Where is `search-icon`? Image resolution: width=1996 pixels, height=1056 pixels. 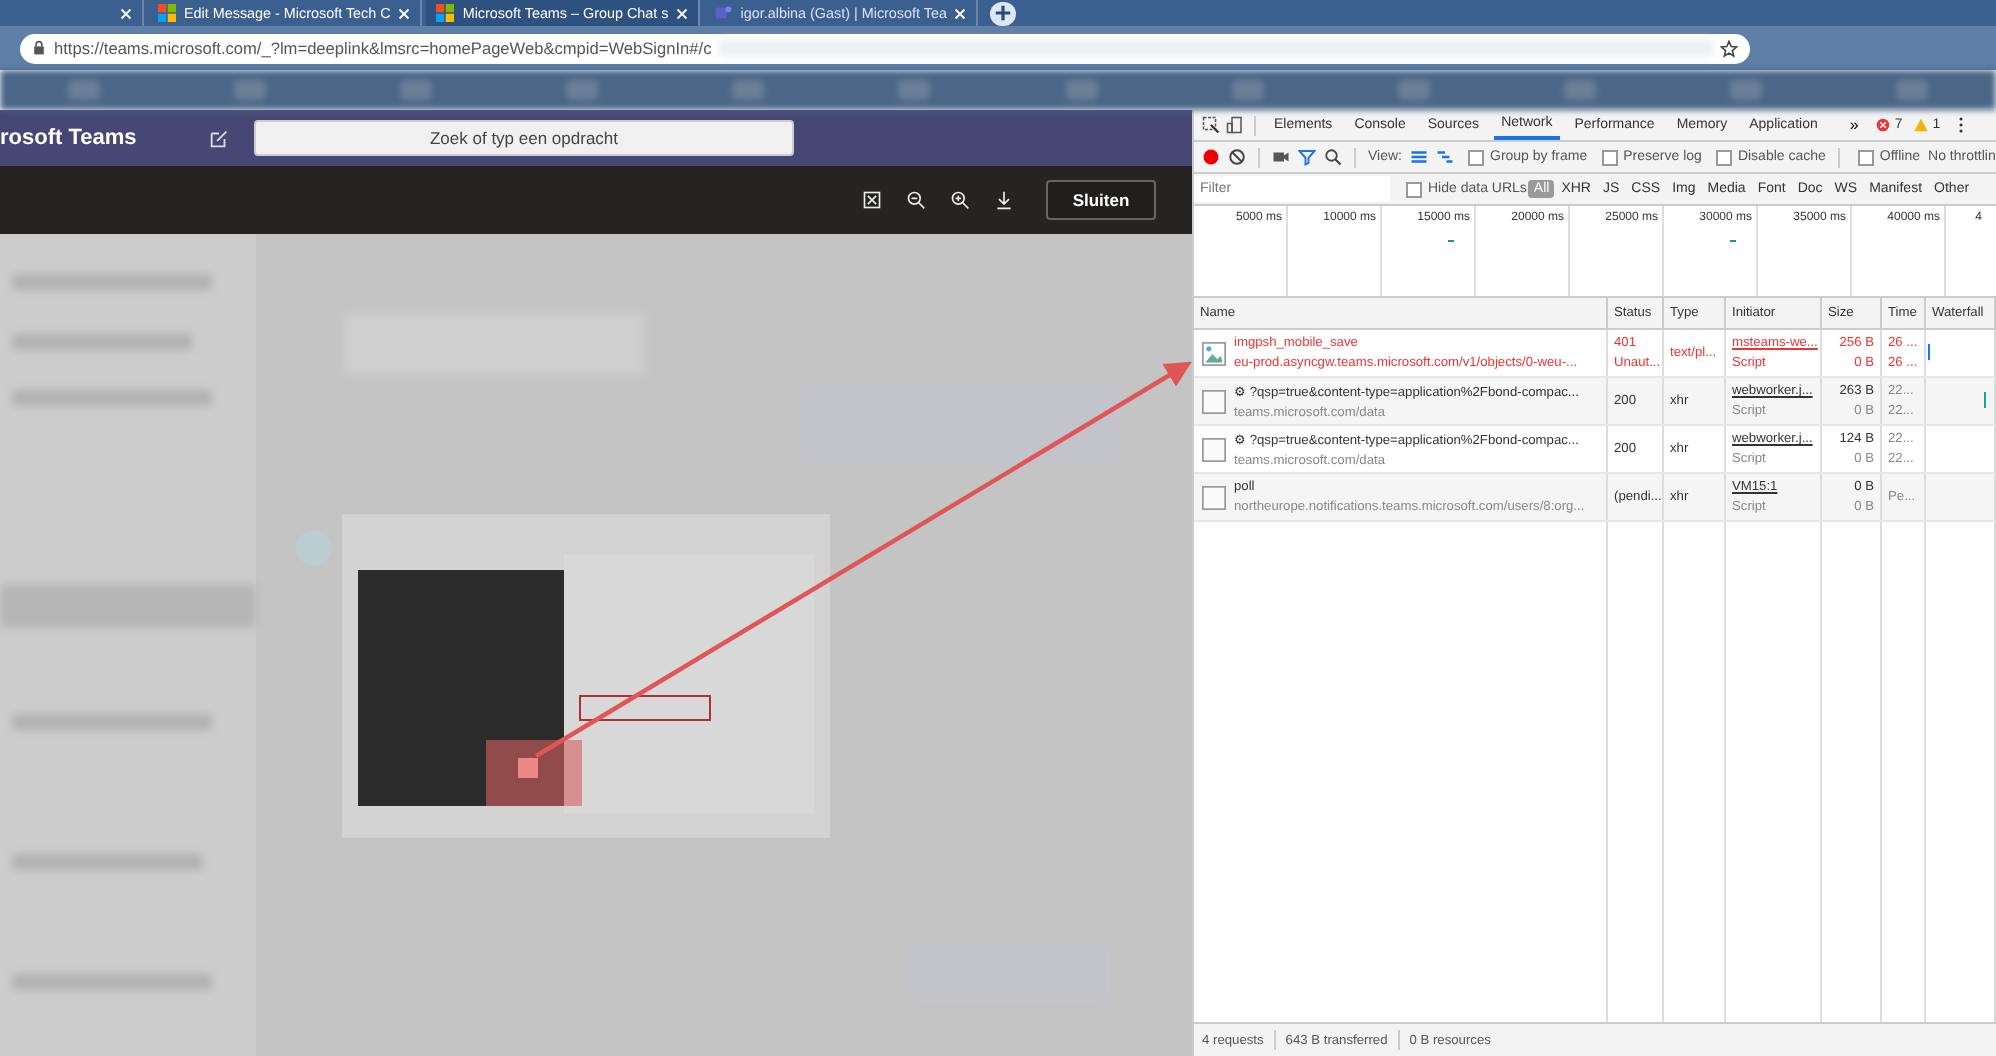 search-icon is located at coordinates (1333, 157).